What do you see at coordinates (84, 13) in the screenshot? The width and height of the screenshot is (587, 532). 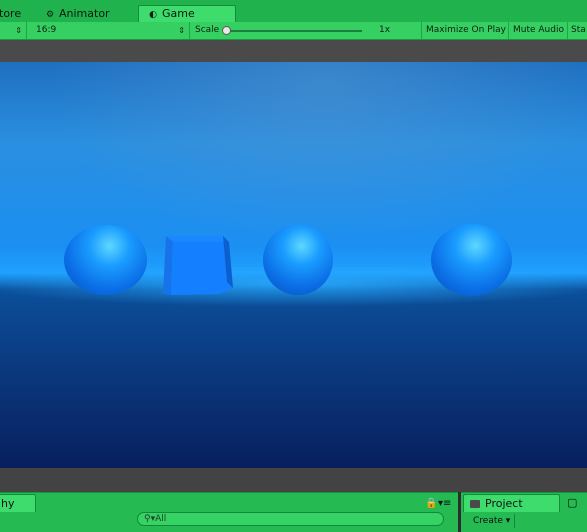 I see `tab-animator-label: Animator` at bounding box center [84, 13].